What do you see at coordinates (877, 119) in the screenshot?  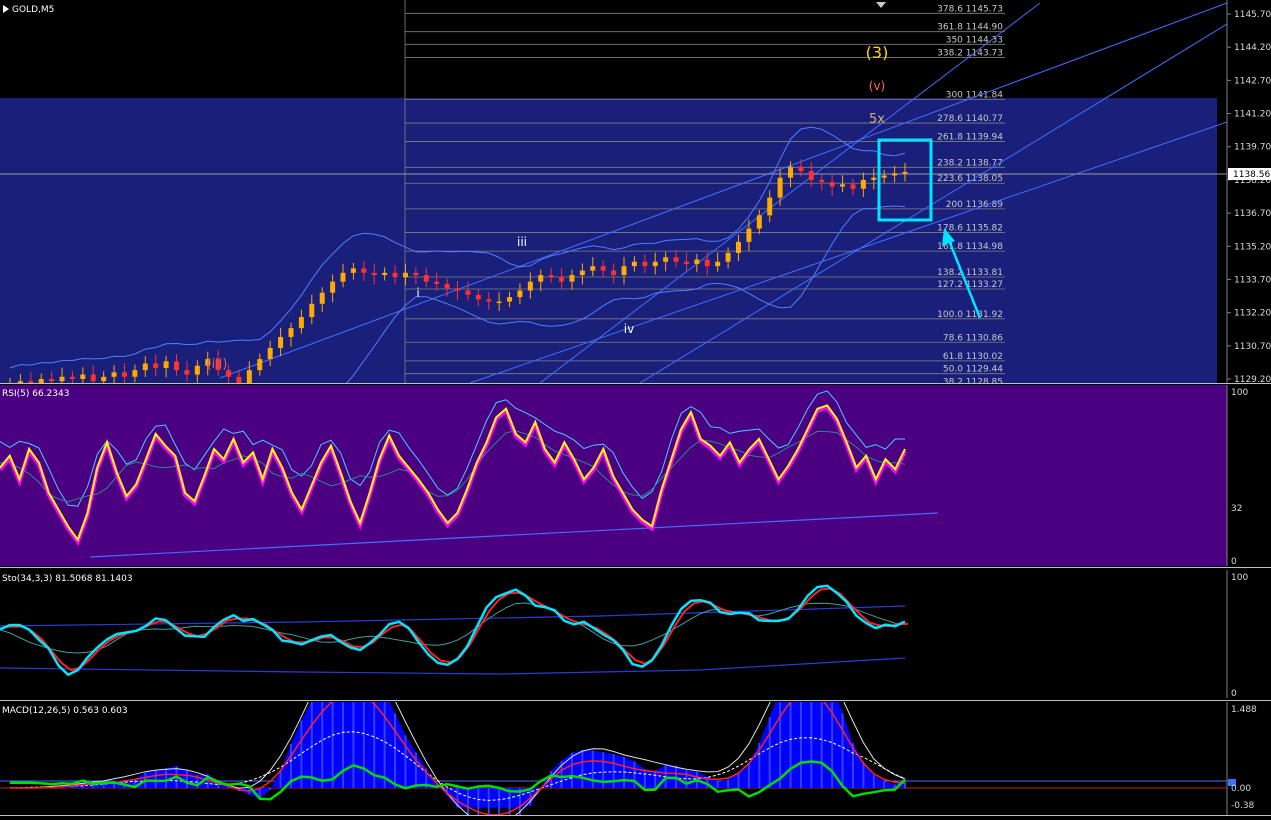 I see `wave-label-5x: 5x` at bounding box center [877, 119].